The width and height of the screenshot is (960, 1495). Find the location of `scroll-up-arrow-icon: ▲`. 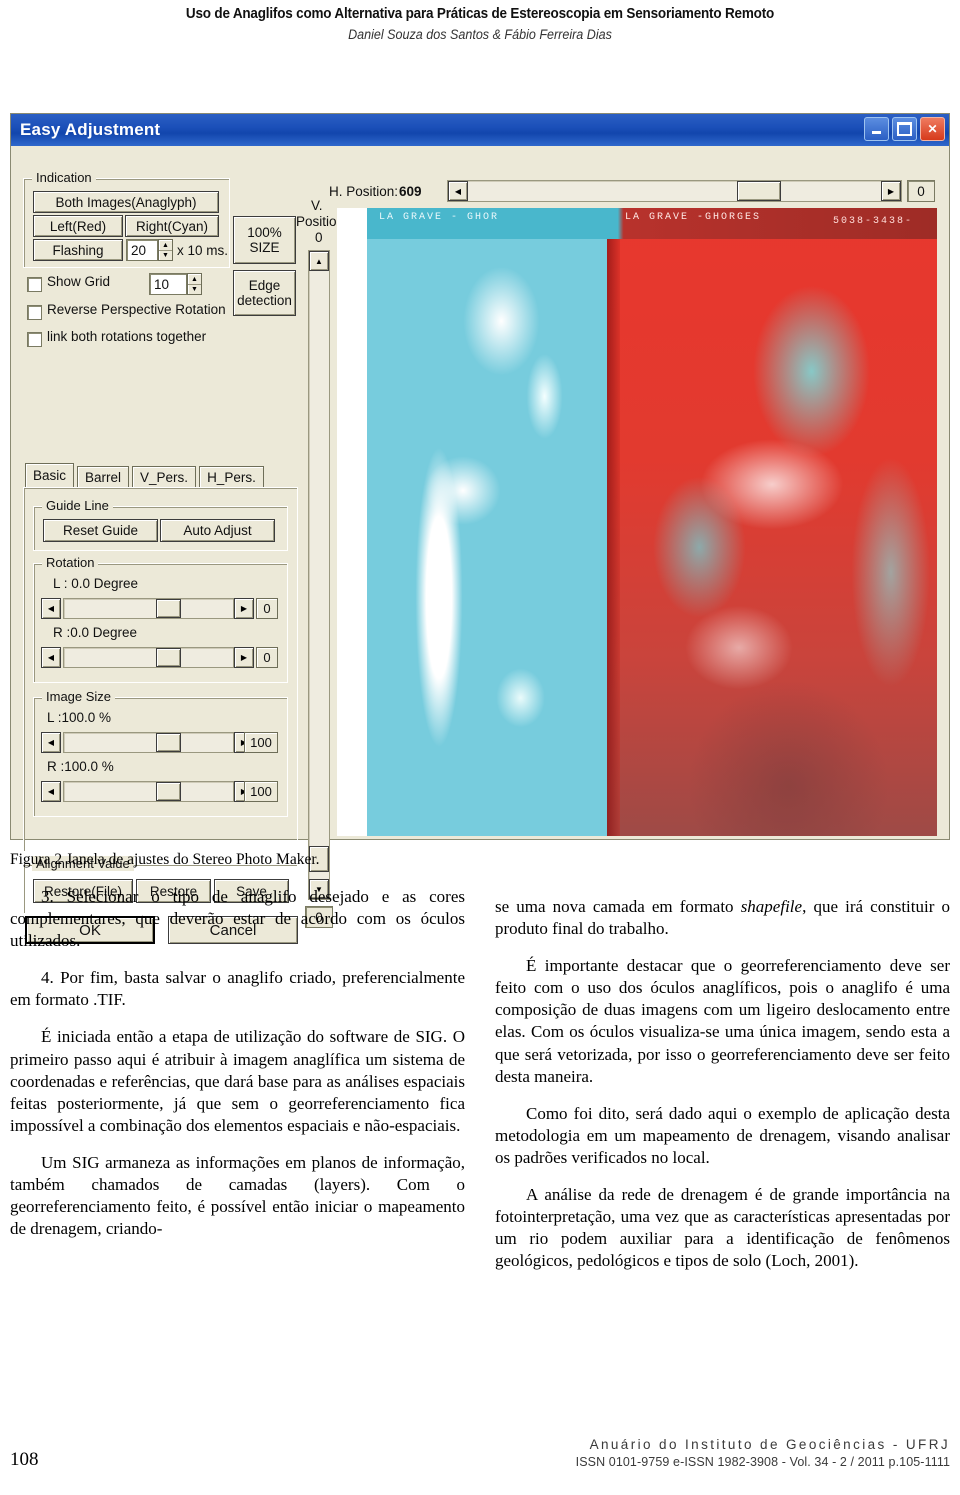

scroll-up-arrow-icon: ▲ is located at coordinates (319, 261).